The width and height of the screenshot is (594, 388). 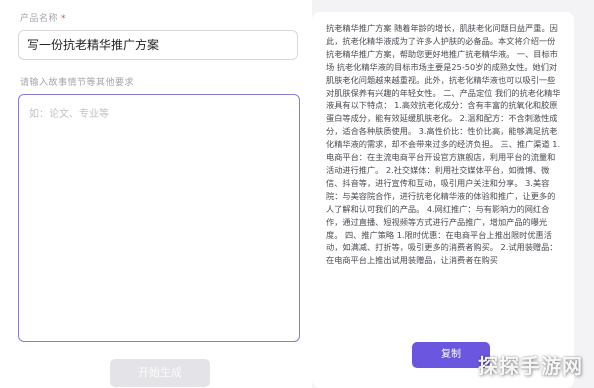 I want to click on generate-button: 开始生成, so click(x=160, y=373).